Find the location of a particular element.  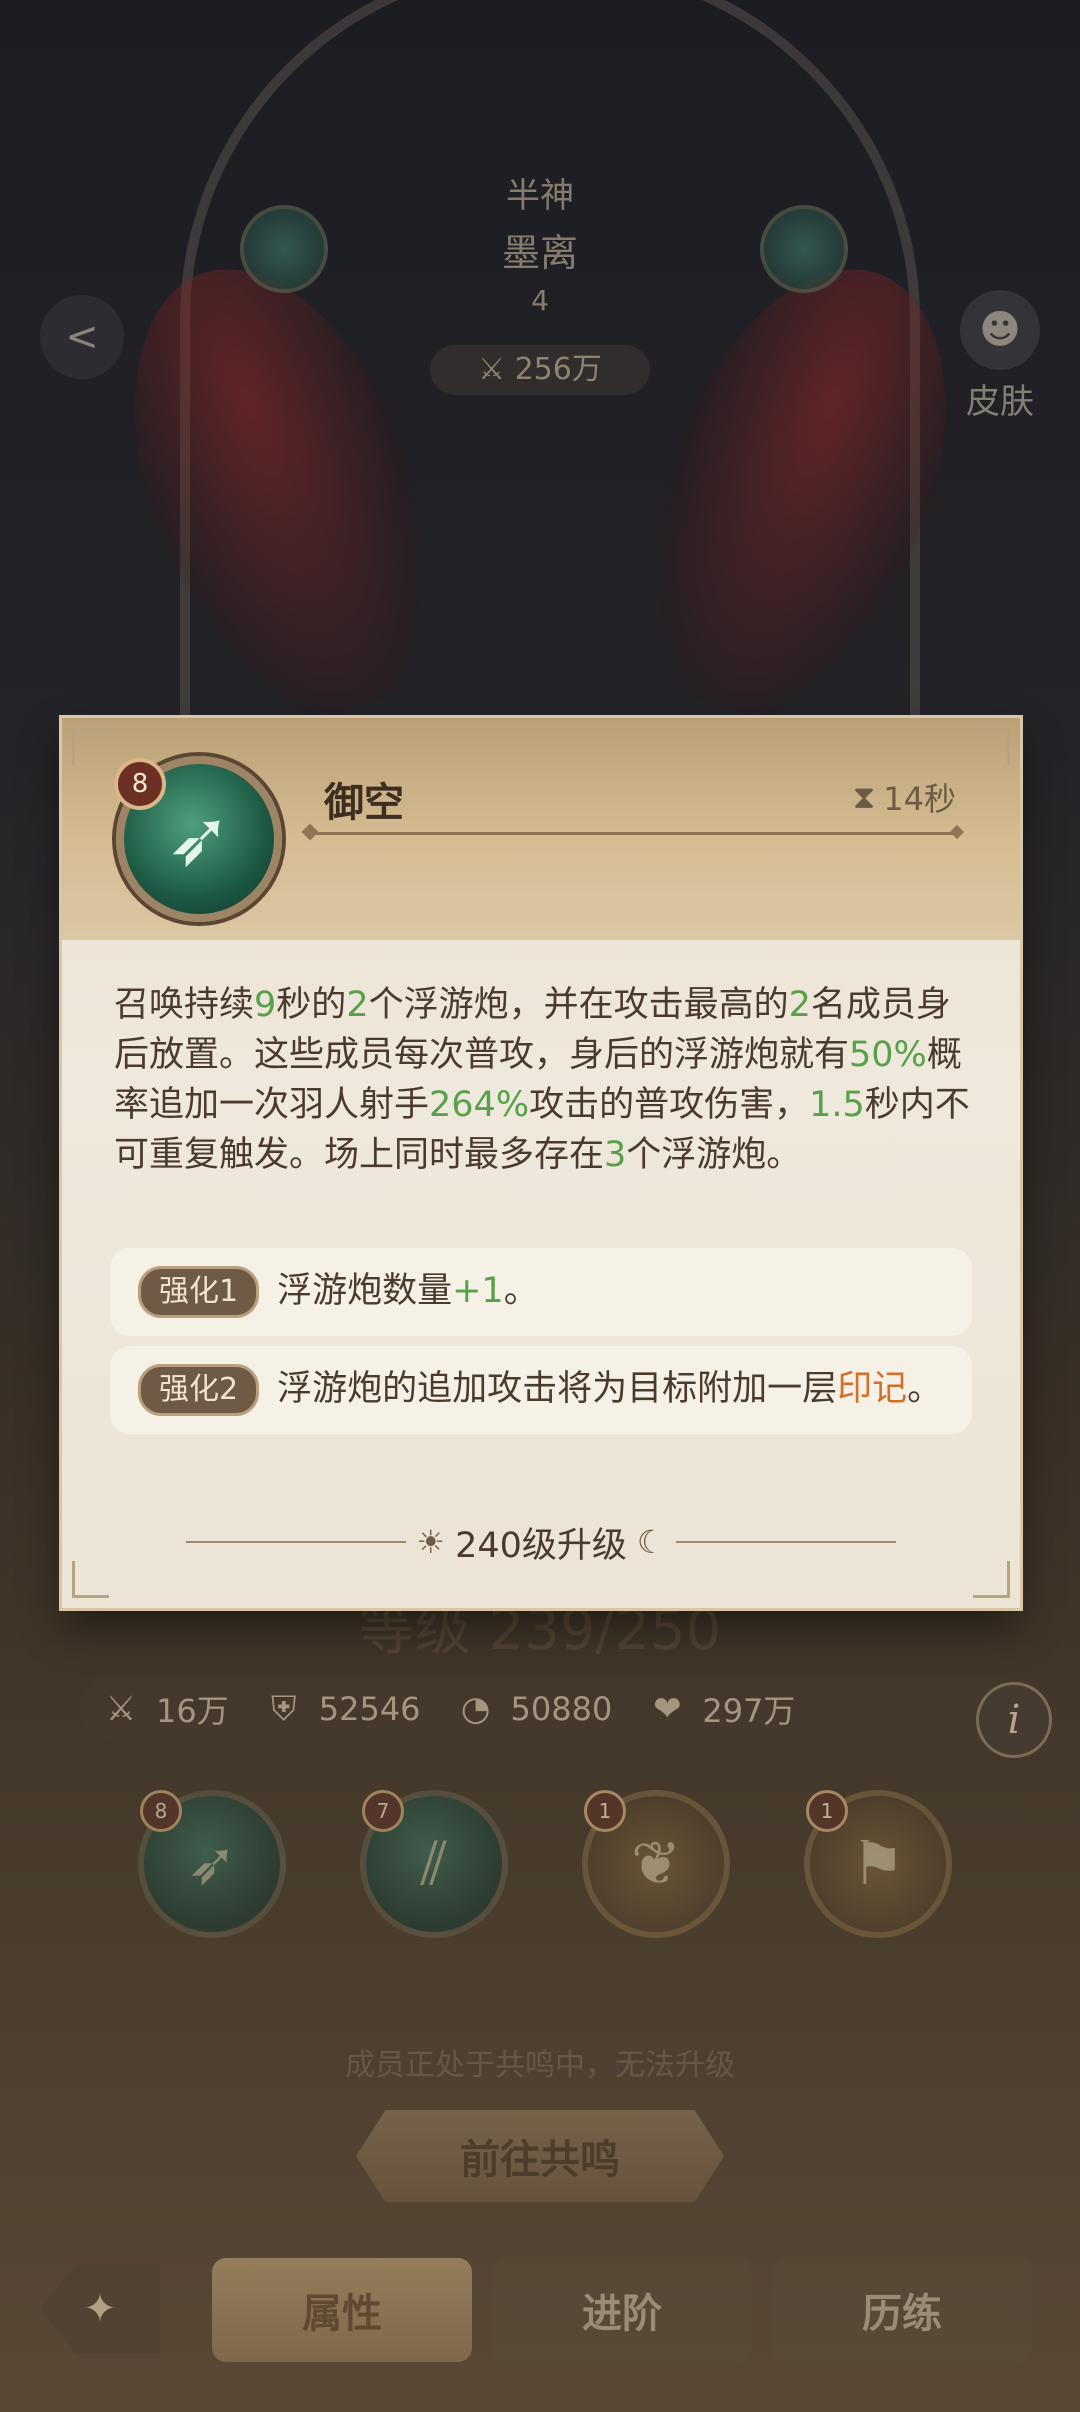

divider-right is located at coordinates (785, 1542).